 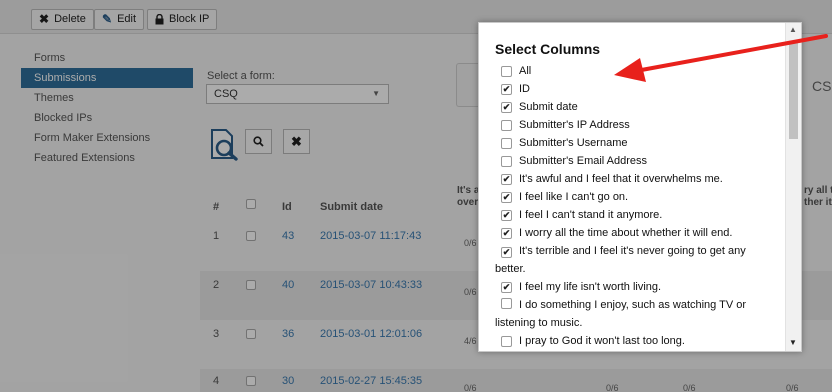 What do you see at coordinates (573, 143) in the screenshot?
I see `option-label: Submitter's Username` at bounding box center [573, 143].